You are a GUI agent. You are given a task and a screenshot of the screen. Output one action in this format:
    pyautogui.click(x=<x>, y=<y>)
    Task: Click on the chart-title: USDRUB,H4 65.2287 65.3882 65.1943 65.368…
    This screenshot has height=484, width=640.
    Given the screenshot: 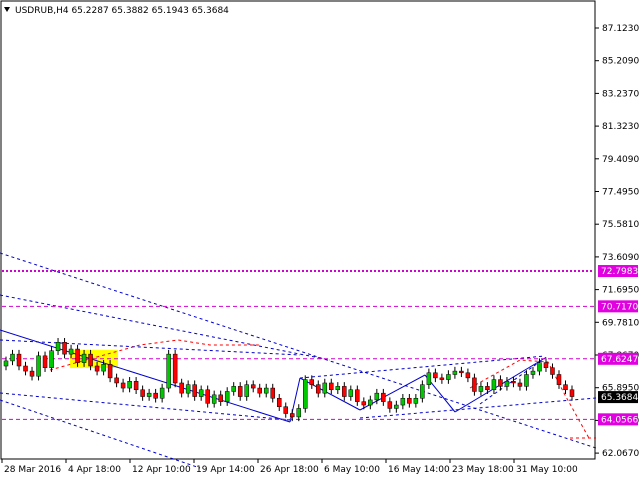 What is the action you would take?
    pyautogui.click(x=122, y=11)
    